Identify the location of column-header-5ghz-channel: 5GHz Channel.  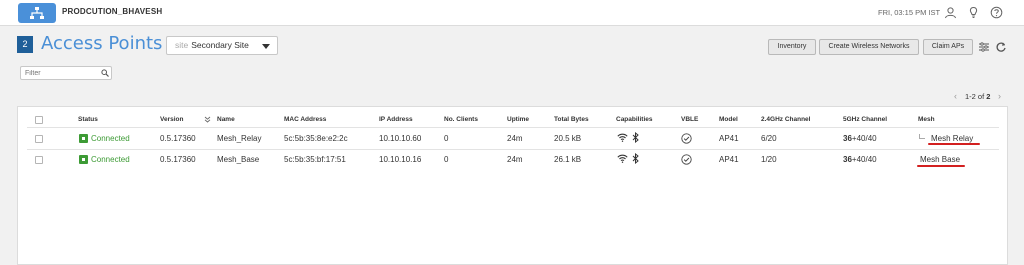
(865, 119).